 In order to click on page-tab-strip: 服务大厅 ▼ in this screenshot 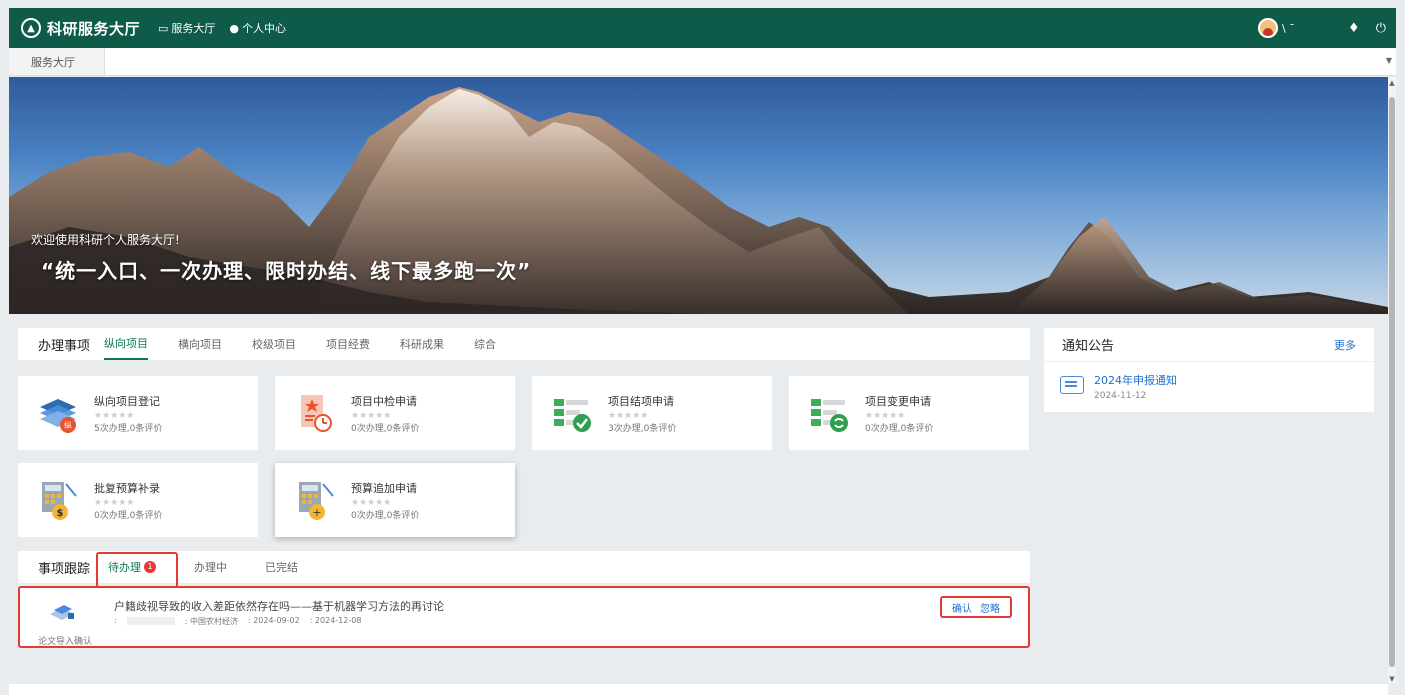, I will do `click(702, 62)`.